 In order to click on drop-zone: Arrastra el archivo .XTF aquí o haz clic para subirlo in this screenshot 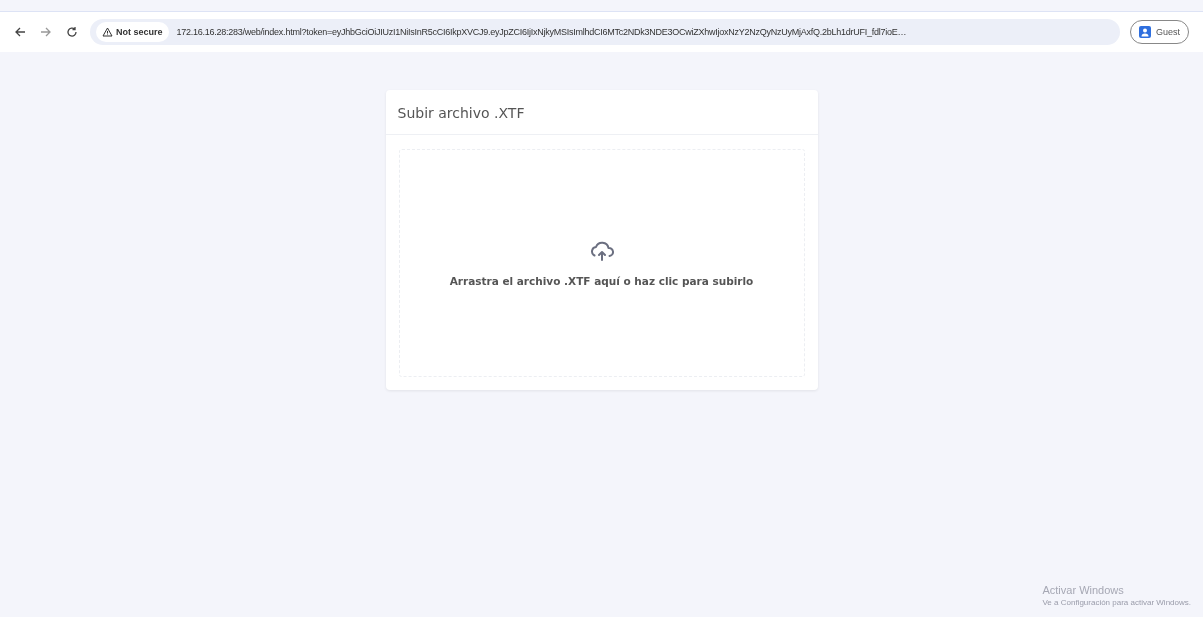, I will do `click(601, 263)`.